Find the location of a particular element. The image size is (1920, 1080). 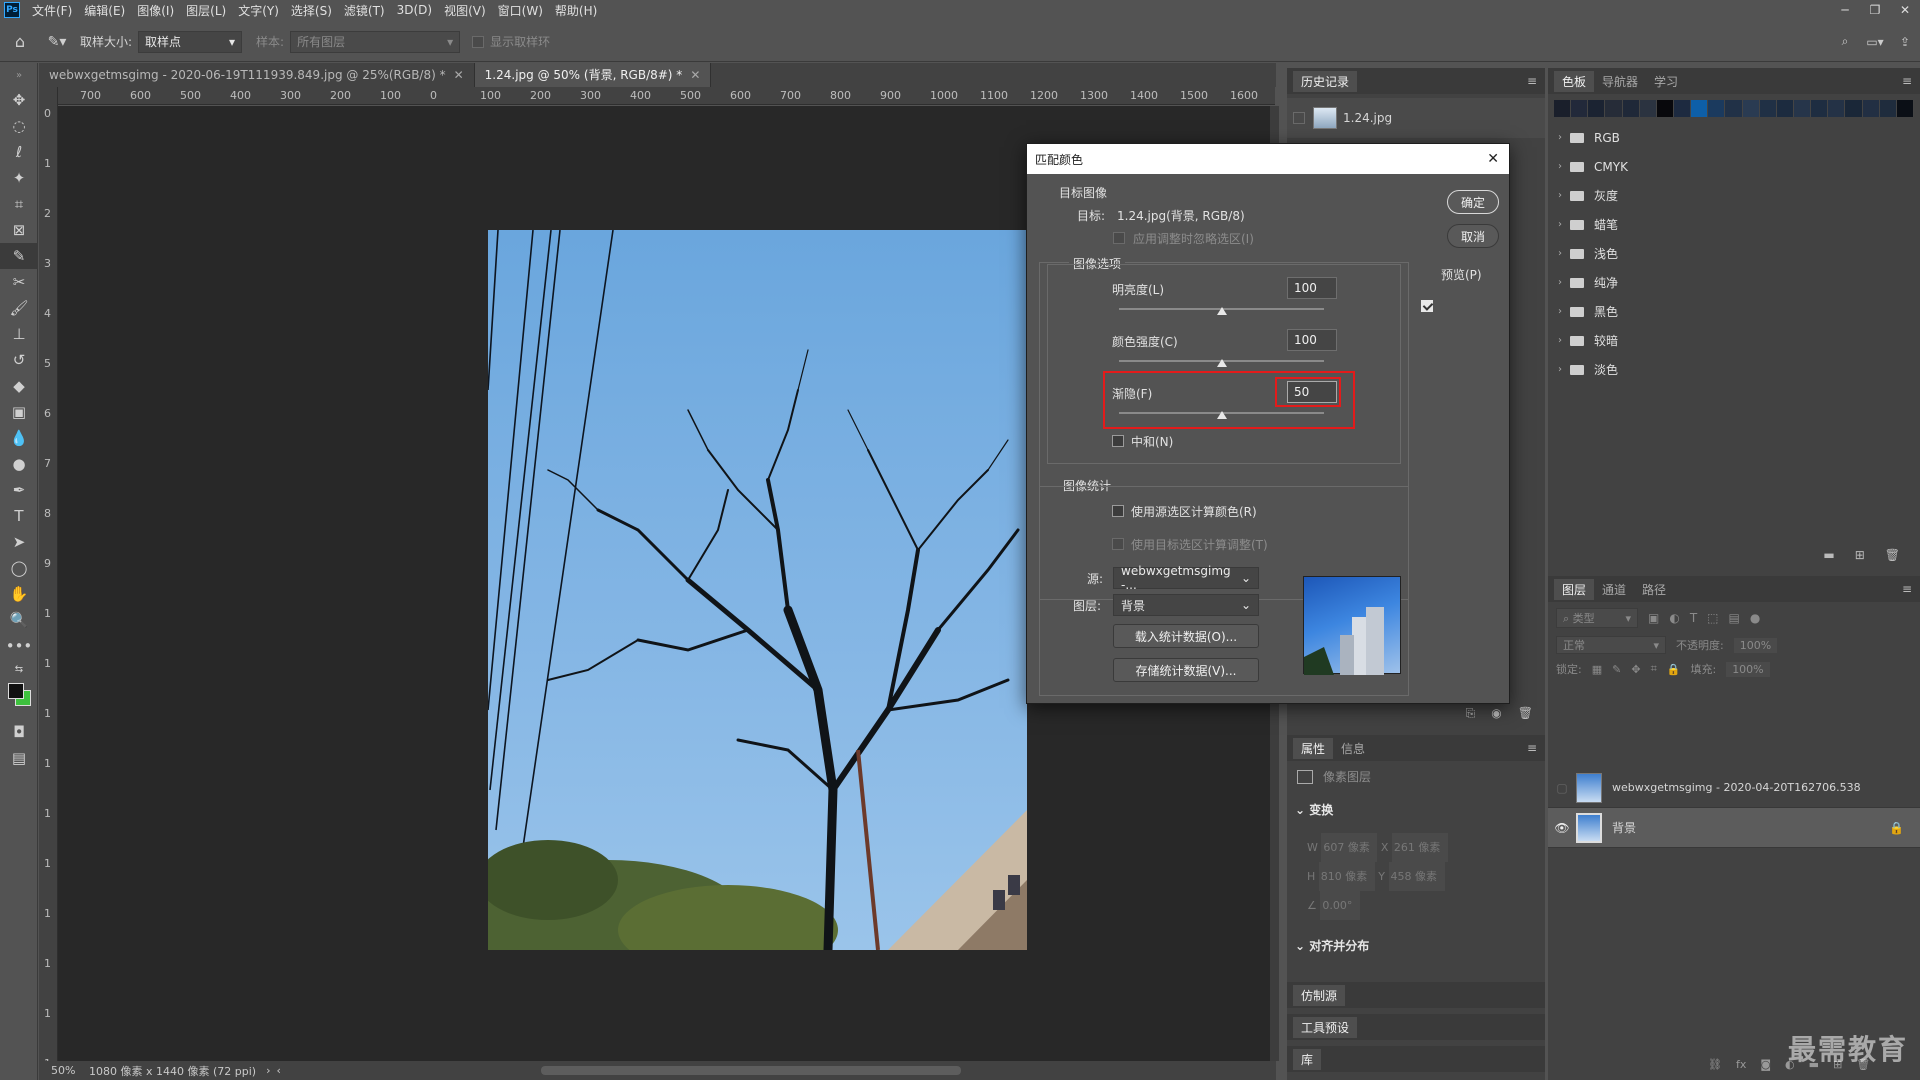

minimize-icon: ─ is located at coordinates (1845, 10).